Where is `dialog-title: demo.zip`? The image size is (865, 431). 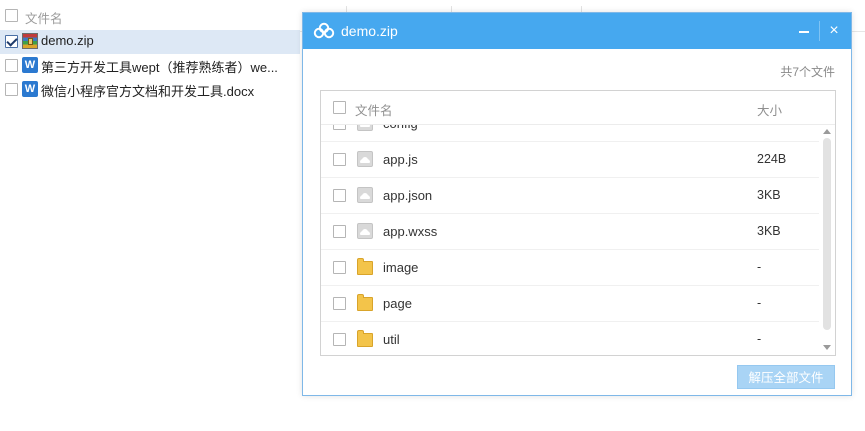 dialog-title: demo.zip is located at coordinates (369, 31).